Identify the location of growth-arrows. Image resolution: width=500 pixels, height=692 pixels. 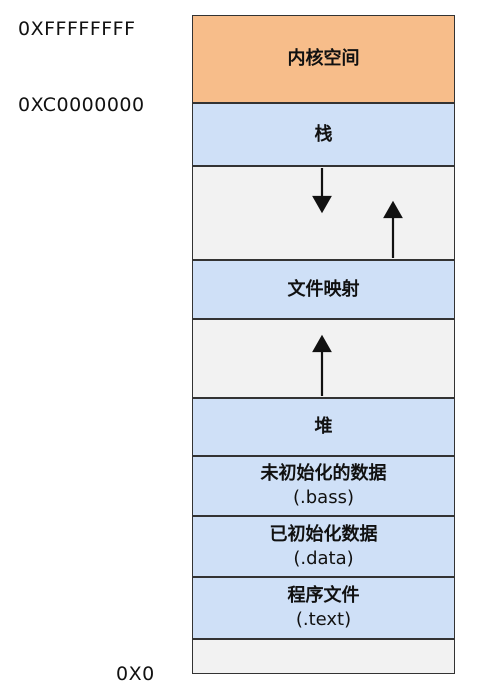
(357, 282).